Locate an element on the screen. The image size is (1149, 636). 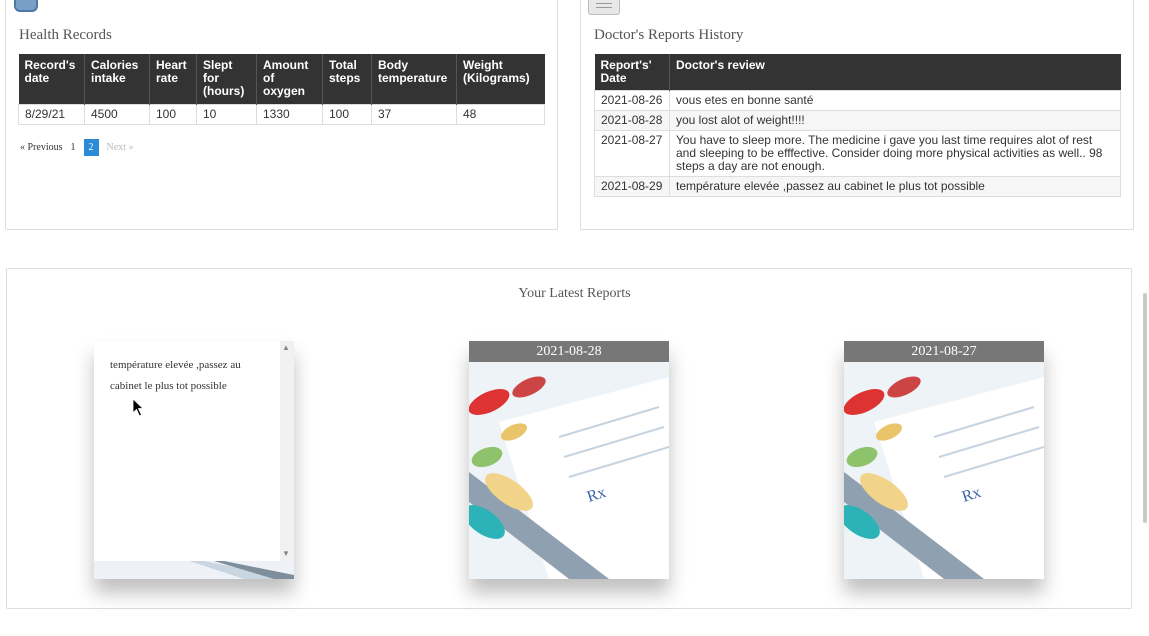
pagination-page-2: 2 is located at coordinates (91, 147).